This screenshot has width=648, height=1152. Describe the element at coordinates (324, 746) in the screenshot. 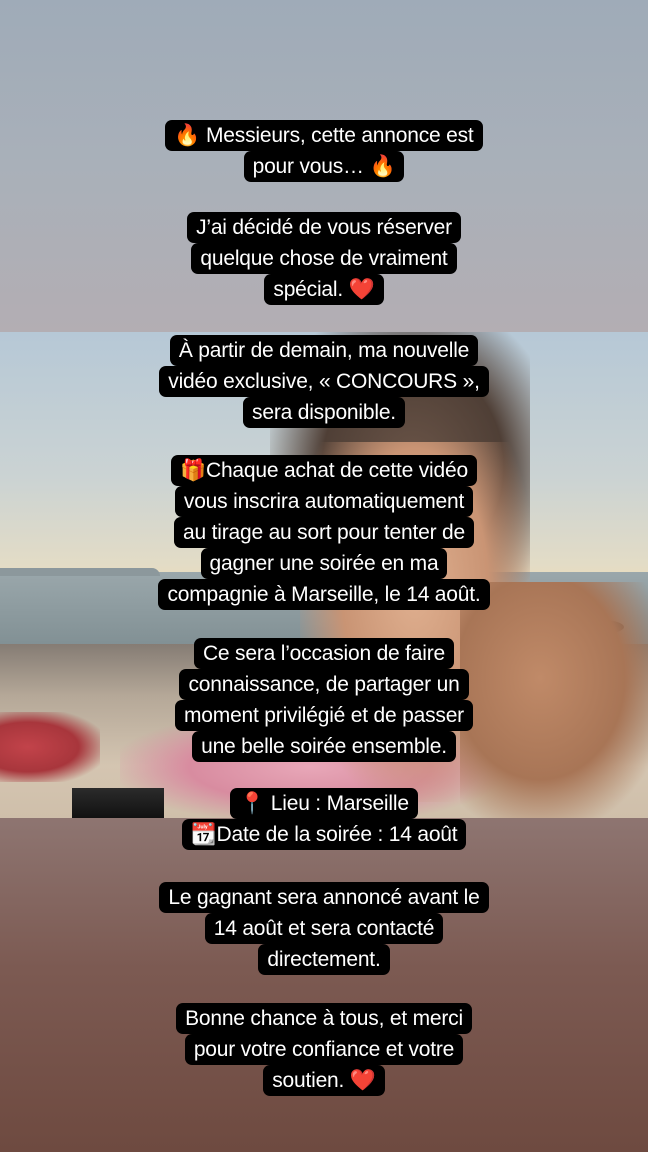

I see `caption-line: une belle soirée ensemble.` at that location.